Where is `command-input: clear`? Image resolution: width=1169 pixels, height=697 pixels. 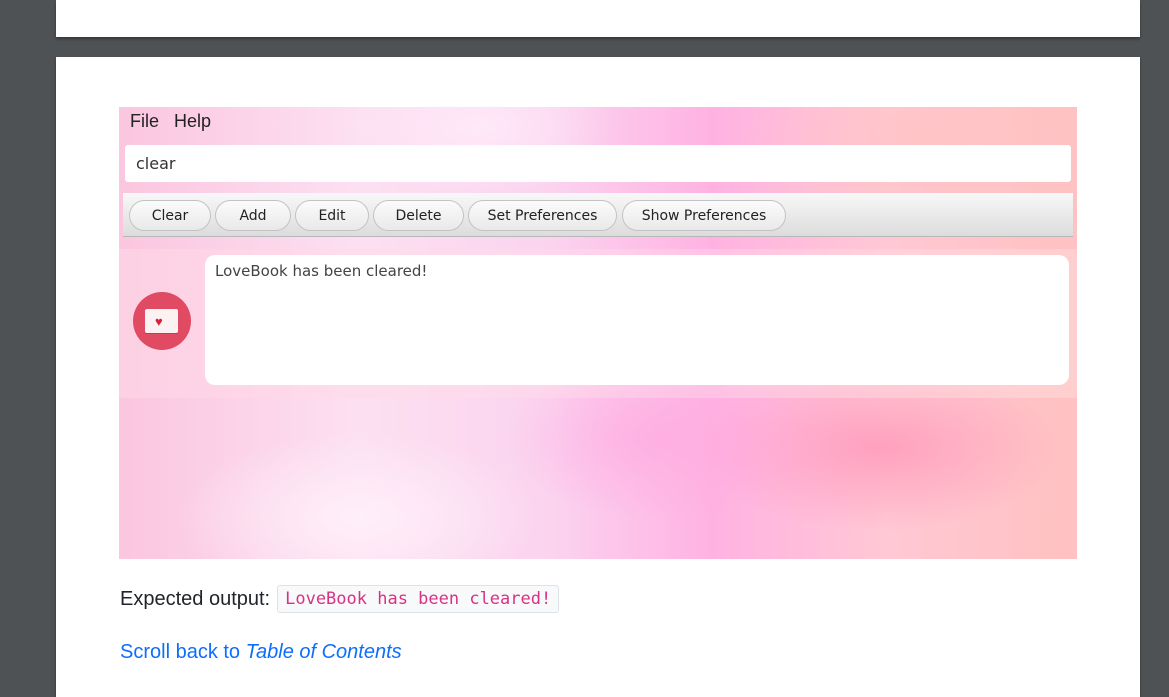 command-input: clear is located at coordinates (598, 163).